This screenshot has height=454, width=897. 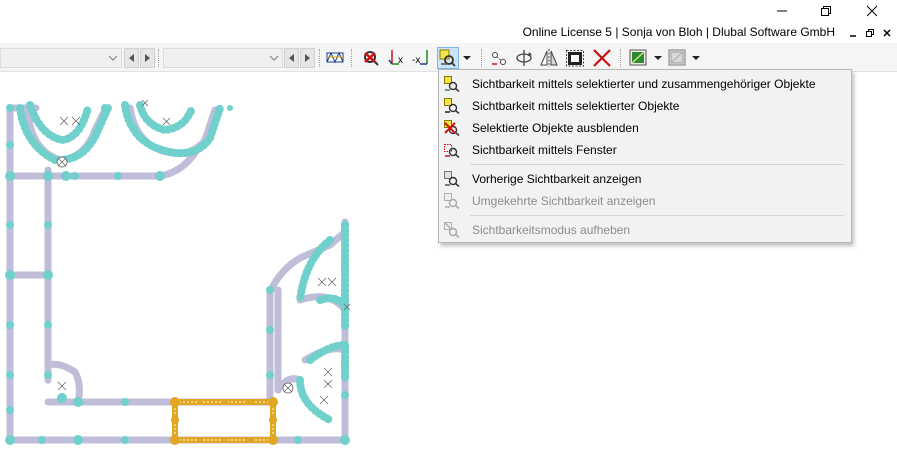 I want to click on menu-item-hide-selected: Selektierte Objekte ausblenden, so click(x=645, y=128).